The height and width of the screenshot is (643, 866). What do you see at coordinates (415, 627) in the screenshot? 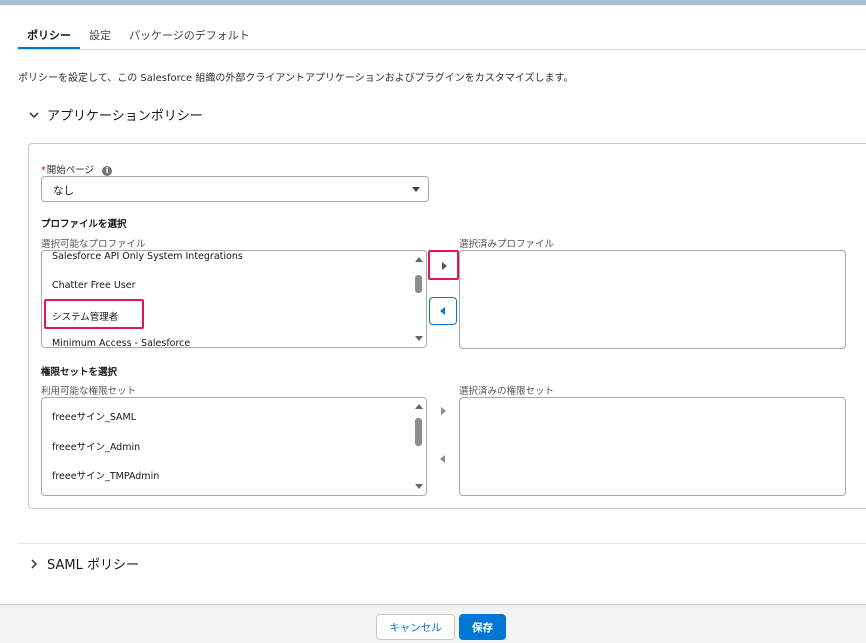
I see `cancel-button: キャンセル` at bounding box center [415, 627].